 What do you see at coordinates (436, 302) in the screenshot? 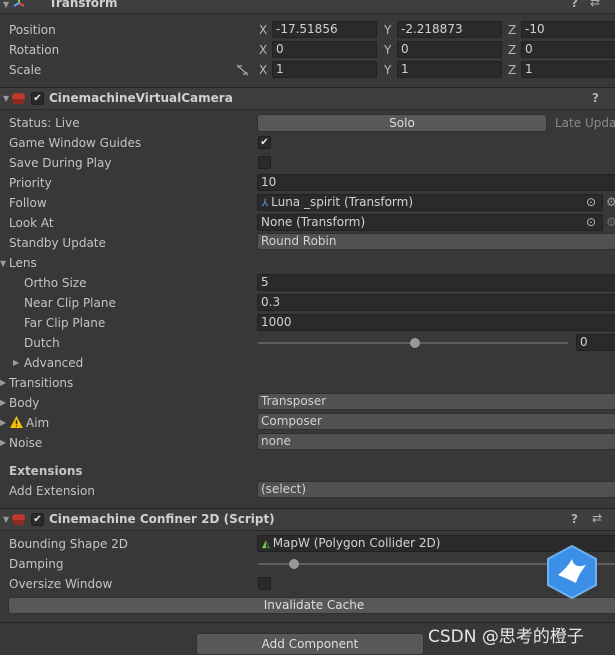
I see `near-clip-field: 0.3` at bounding box center [436, 302].